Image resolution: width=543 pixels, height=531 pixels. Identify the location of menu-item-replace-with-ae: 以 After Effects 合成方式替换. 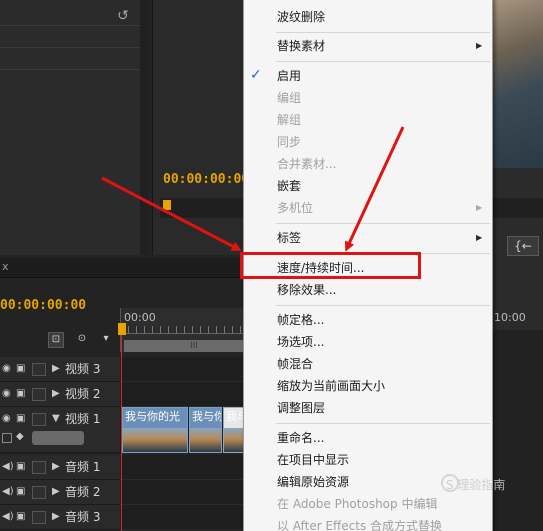
(359, 524).